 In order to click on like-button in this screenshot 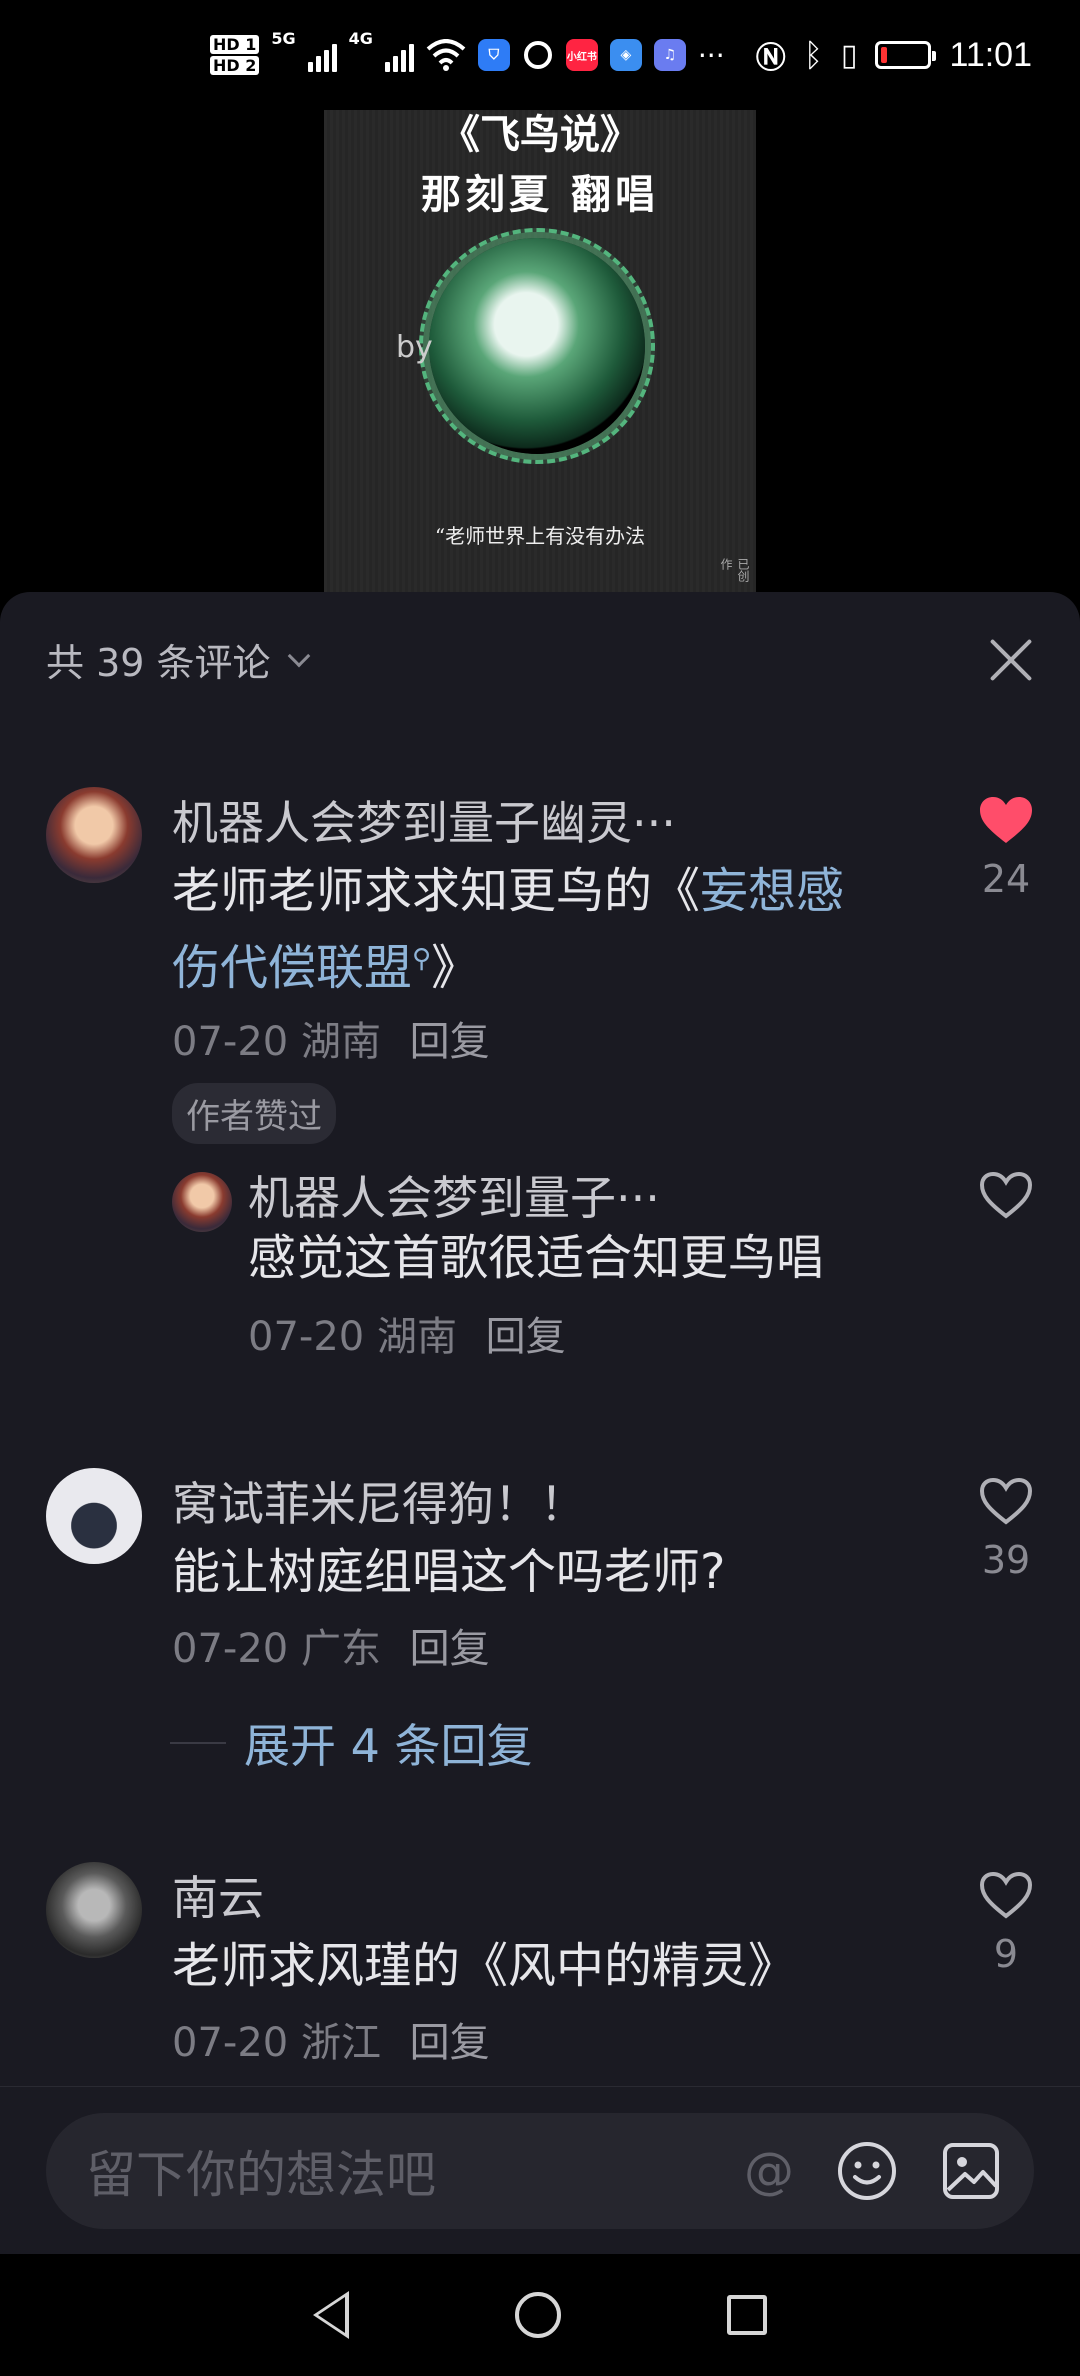, I will do `click(1006, 1195)`.